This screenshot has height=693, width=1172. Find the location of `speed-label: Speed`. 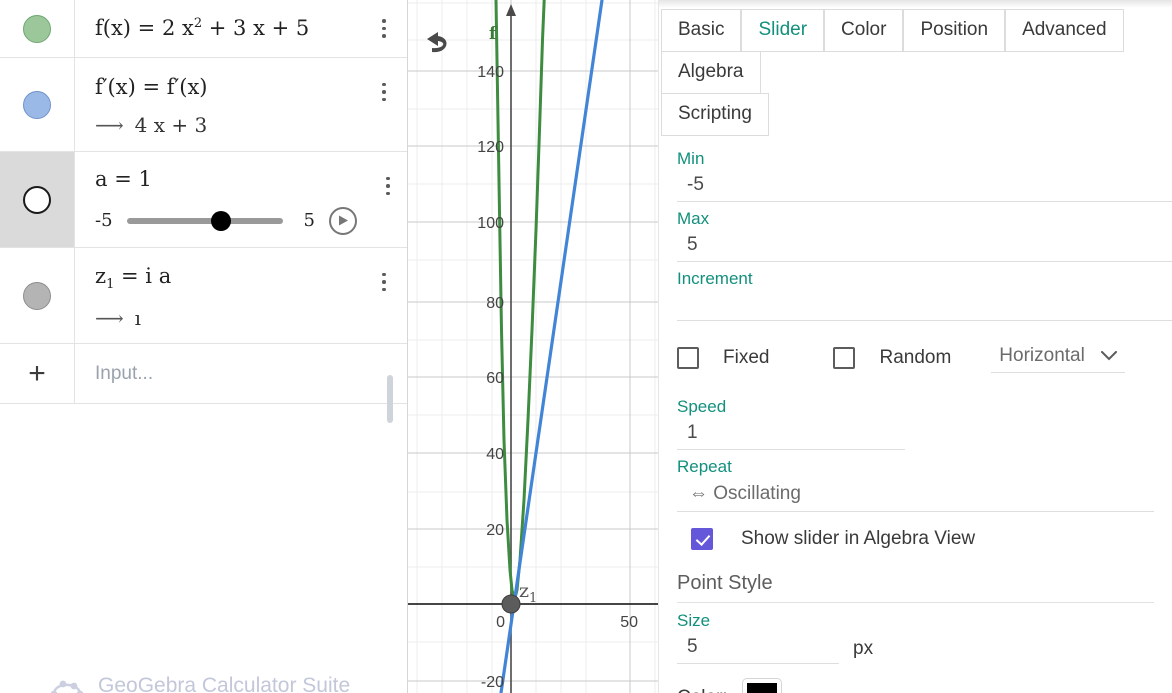

speed-label: Speed is located at coordinates (702, 406).